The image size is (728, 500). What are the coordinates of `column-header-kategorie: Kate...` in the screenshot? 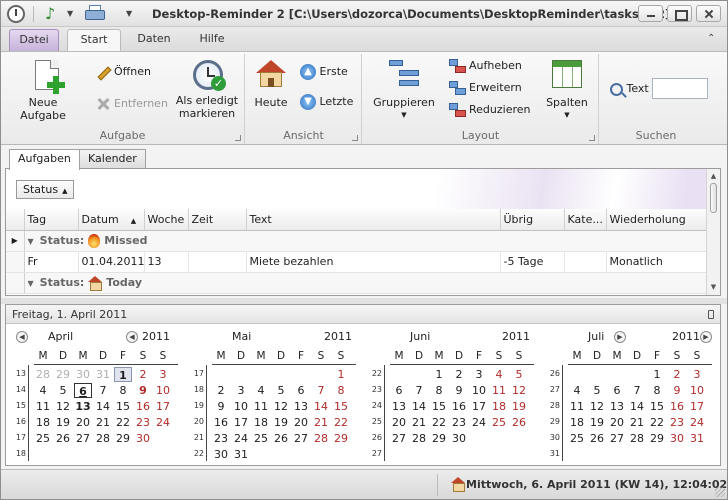 It's located at (585, 220).